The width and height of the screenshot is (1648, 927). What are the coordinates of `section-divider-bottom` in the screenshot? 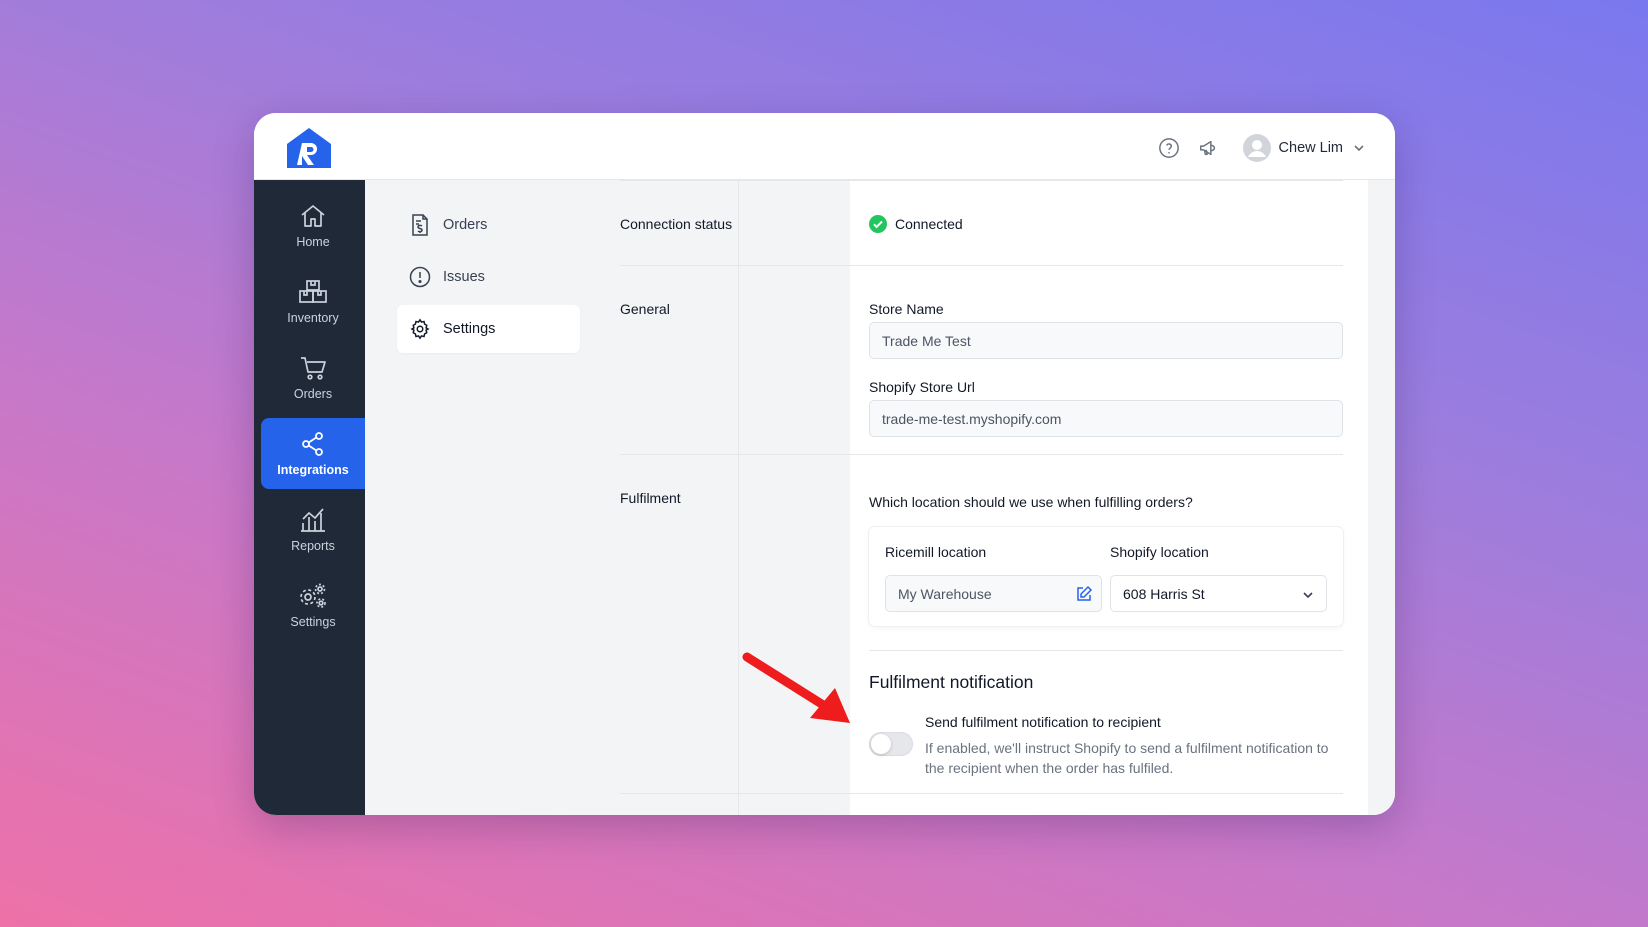 It's located at (981, 793).